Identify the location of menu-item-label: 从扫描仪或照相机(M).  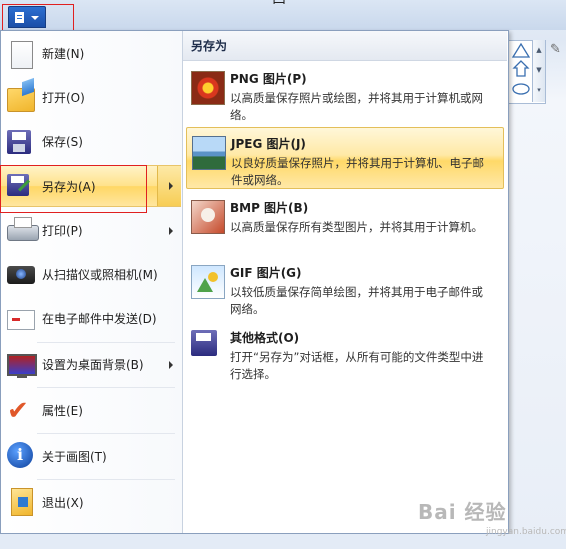
(100, 275).